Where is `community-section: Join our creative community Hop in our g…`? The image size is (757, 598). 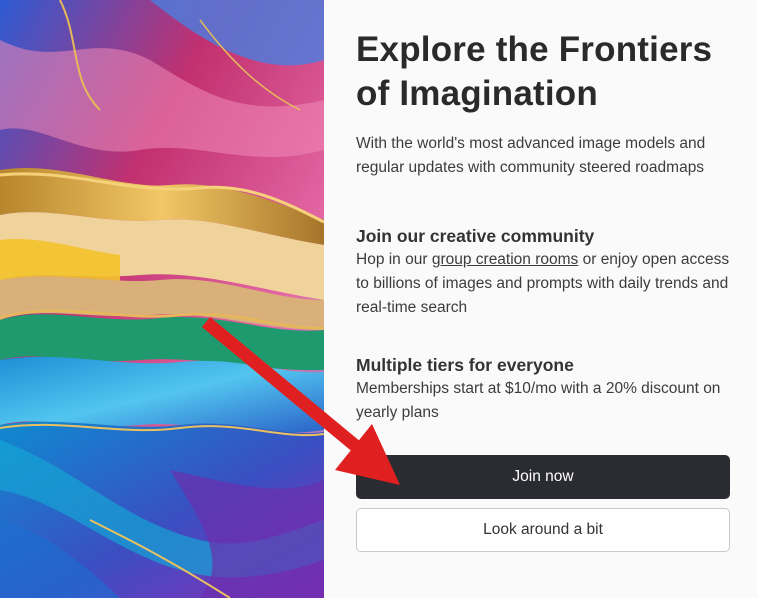
community-section: Join our creative community Hop in our g… is located at coordinates (543, 272).